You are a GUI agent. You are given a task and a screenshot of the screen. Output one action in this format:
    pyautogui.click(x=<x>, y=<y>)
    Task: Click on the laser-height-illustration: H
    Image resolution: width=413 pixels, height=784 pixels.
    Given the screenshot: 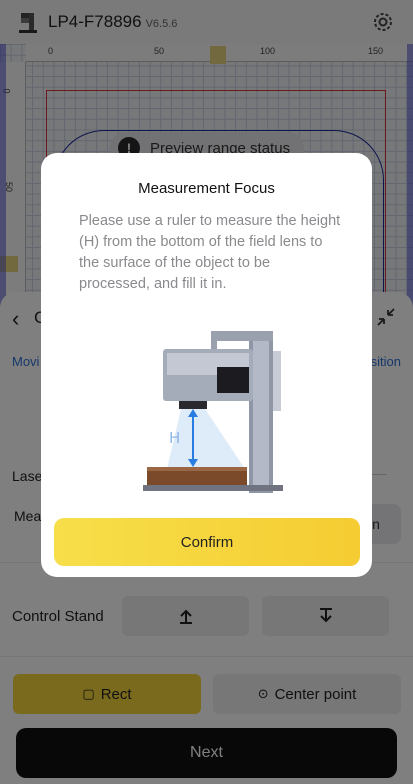 What is the action you would take?
    pyautogui.click(x=213, y=412)
    